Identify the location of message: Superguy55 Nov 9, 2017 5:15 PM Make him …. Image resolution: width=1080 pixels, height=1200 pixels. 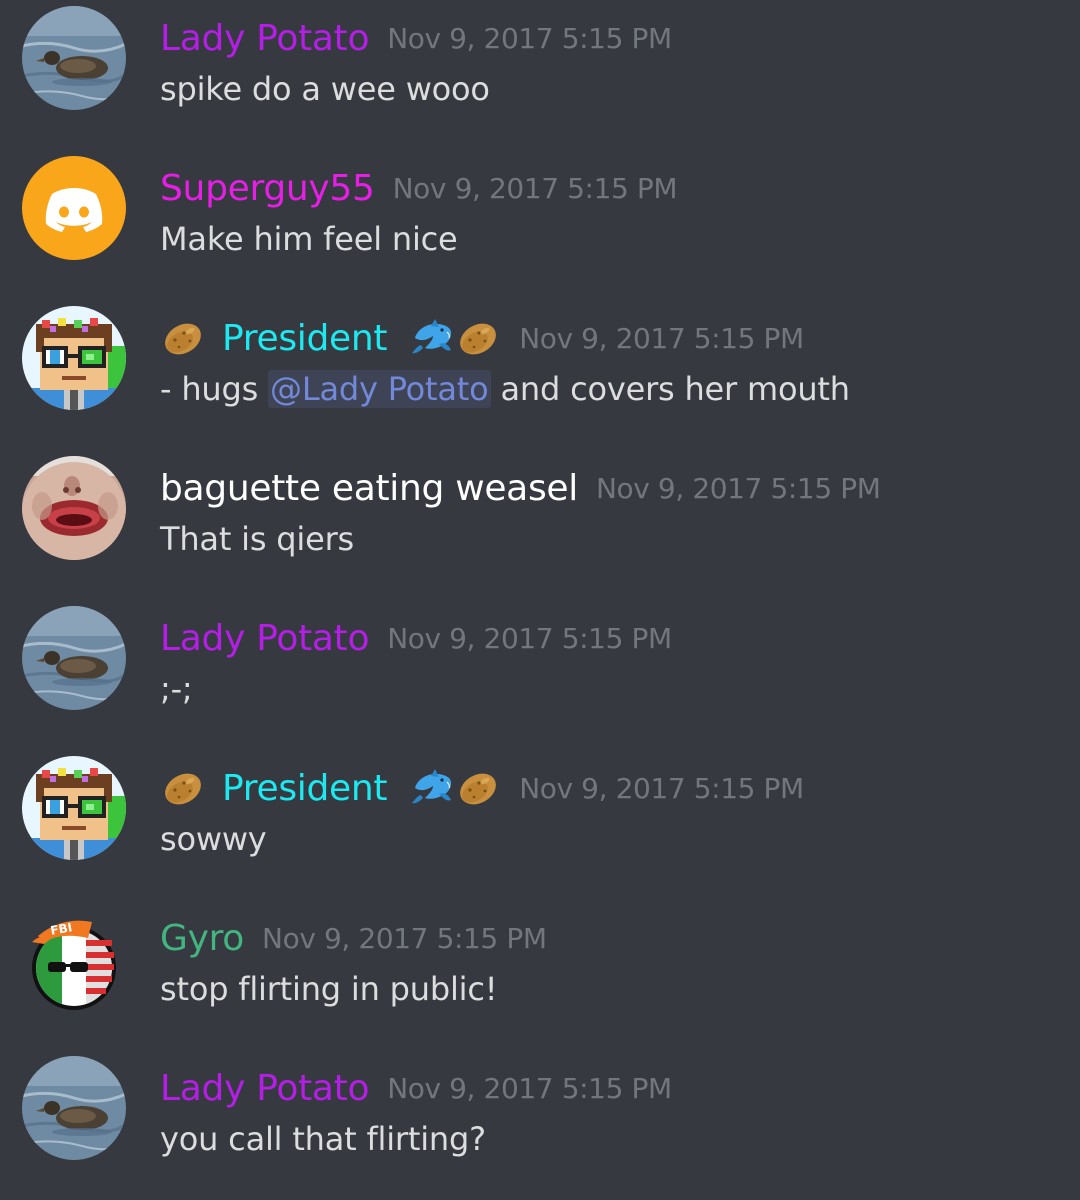
(540, 225).